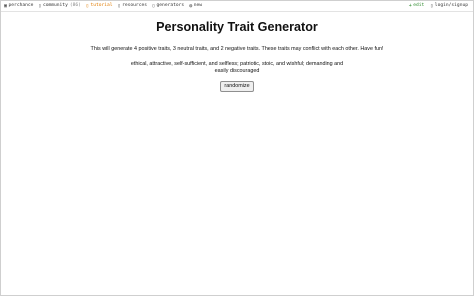  Describe the element at coordinates (6, 6) in the screenshot. I see `cube-icon: ▣` at that location.